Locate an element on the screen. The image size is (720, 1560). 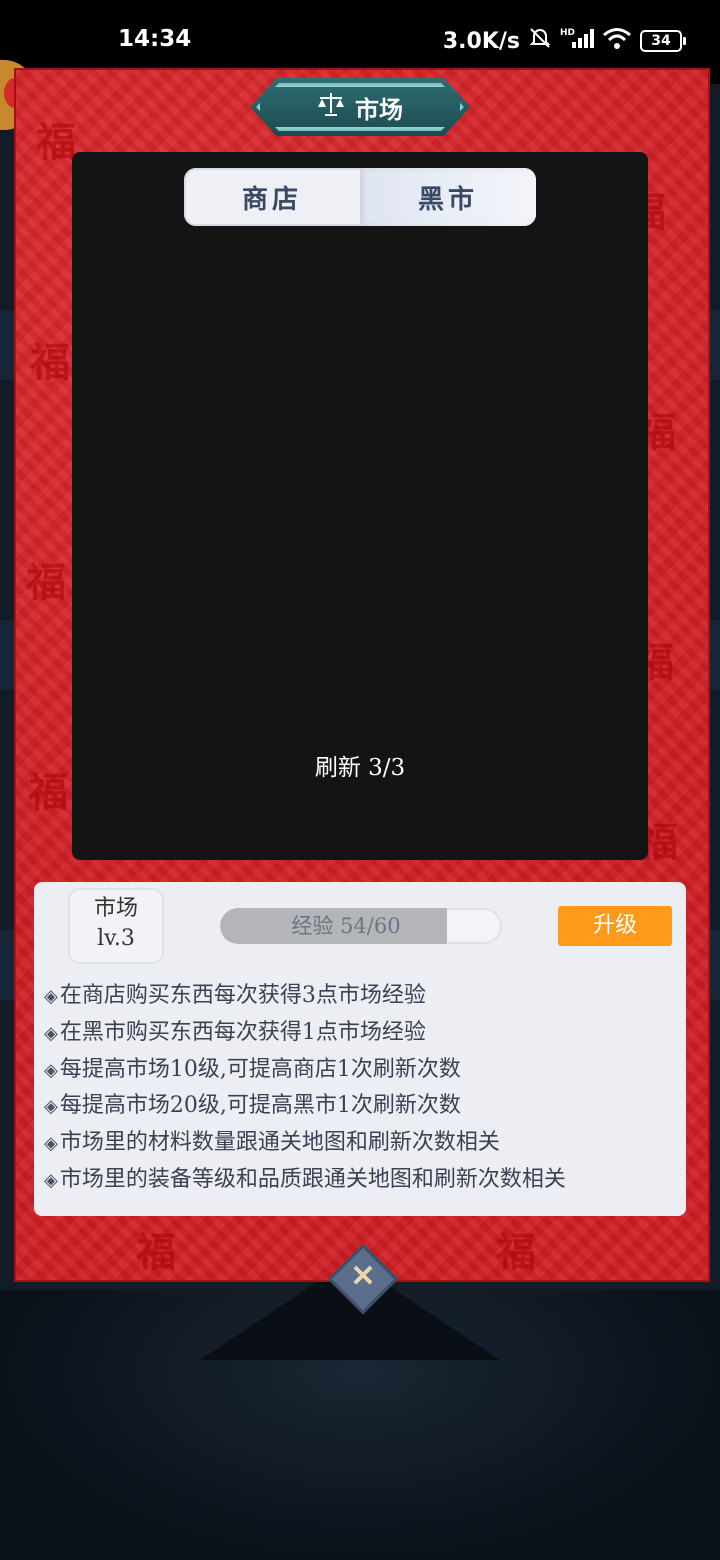
market-level: lv.3 is located at coordinates (116, 938).